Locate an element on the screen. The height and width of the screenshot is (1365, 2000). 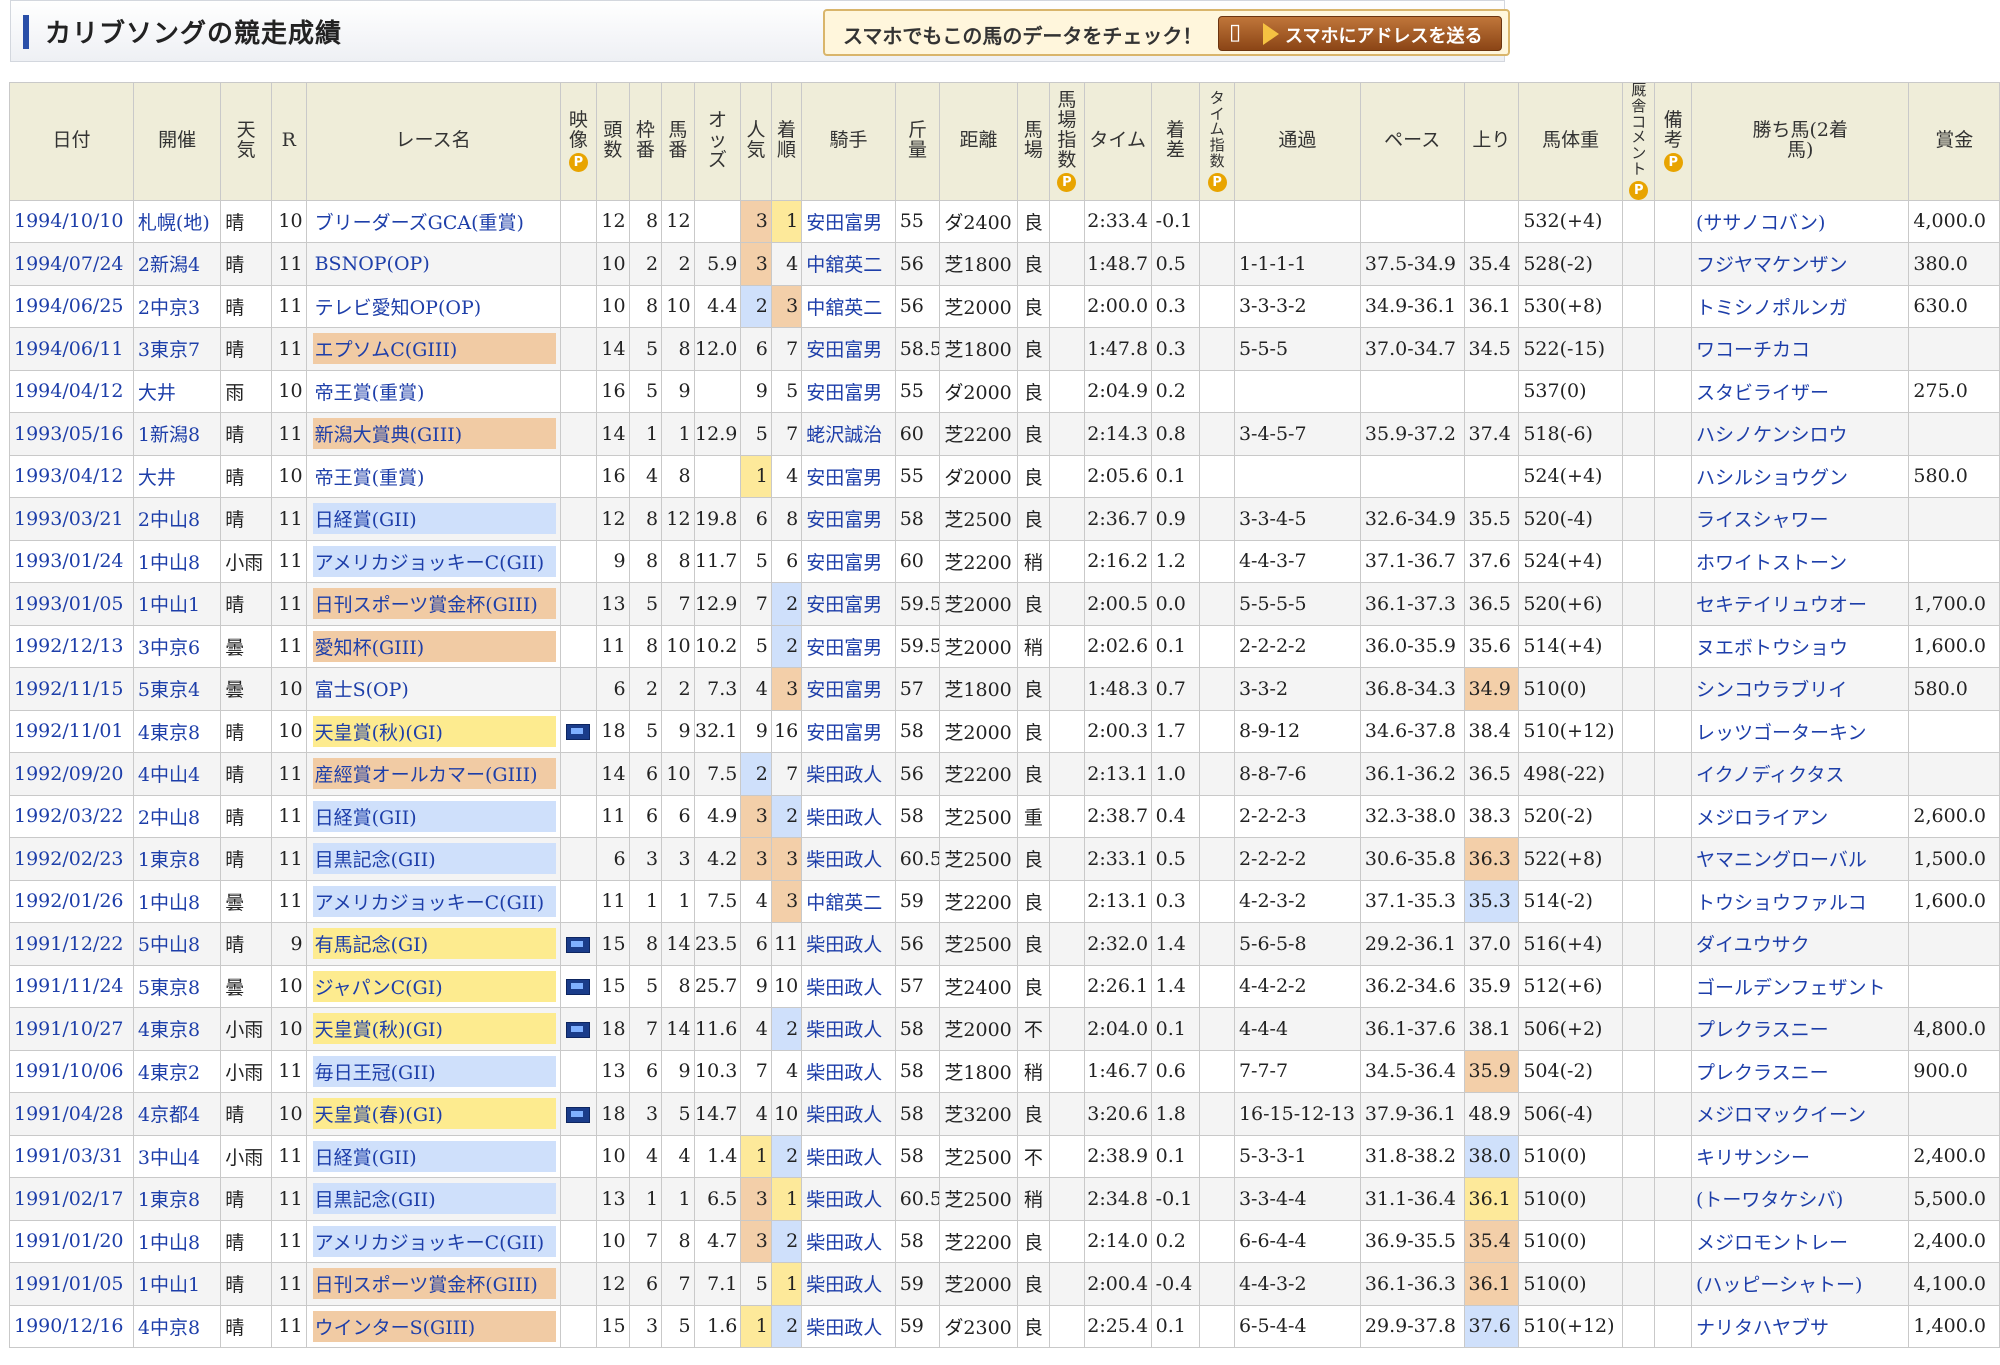
race-name-link: アメリカジョッキーC(GII) is located at coordinates (434, 1241).